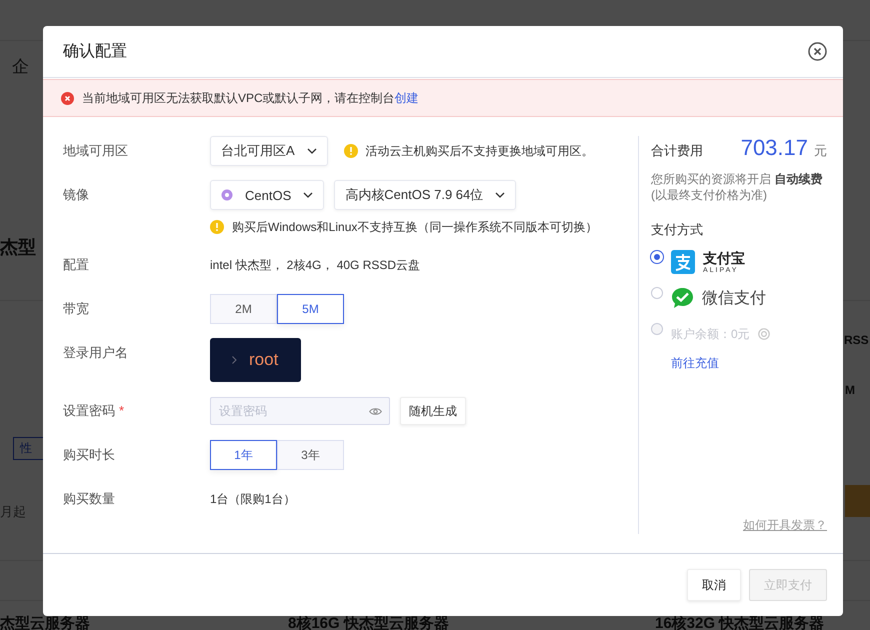 Image resolution: width=870 pixels, height=630 pixels. Describe the element at coordinates (817, 51) in the screenshot. I see `close-icon` at that location.